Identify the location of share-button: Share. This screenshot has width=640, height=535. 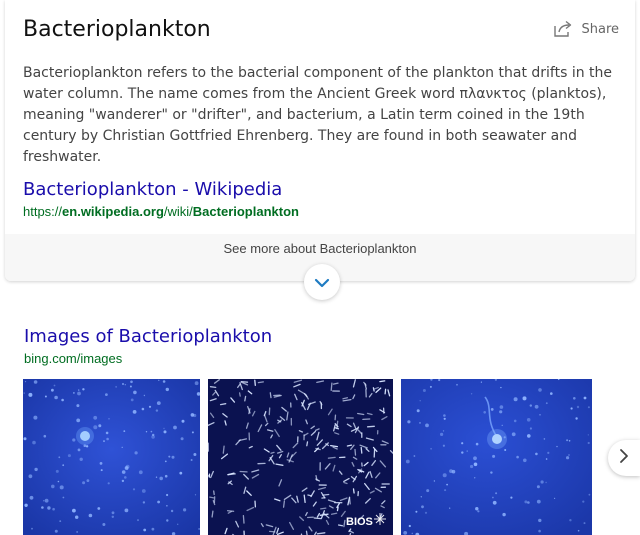
(586, 29).